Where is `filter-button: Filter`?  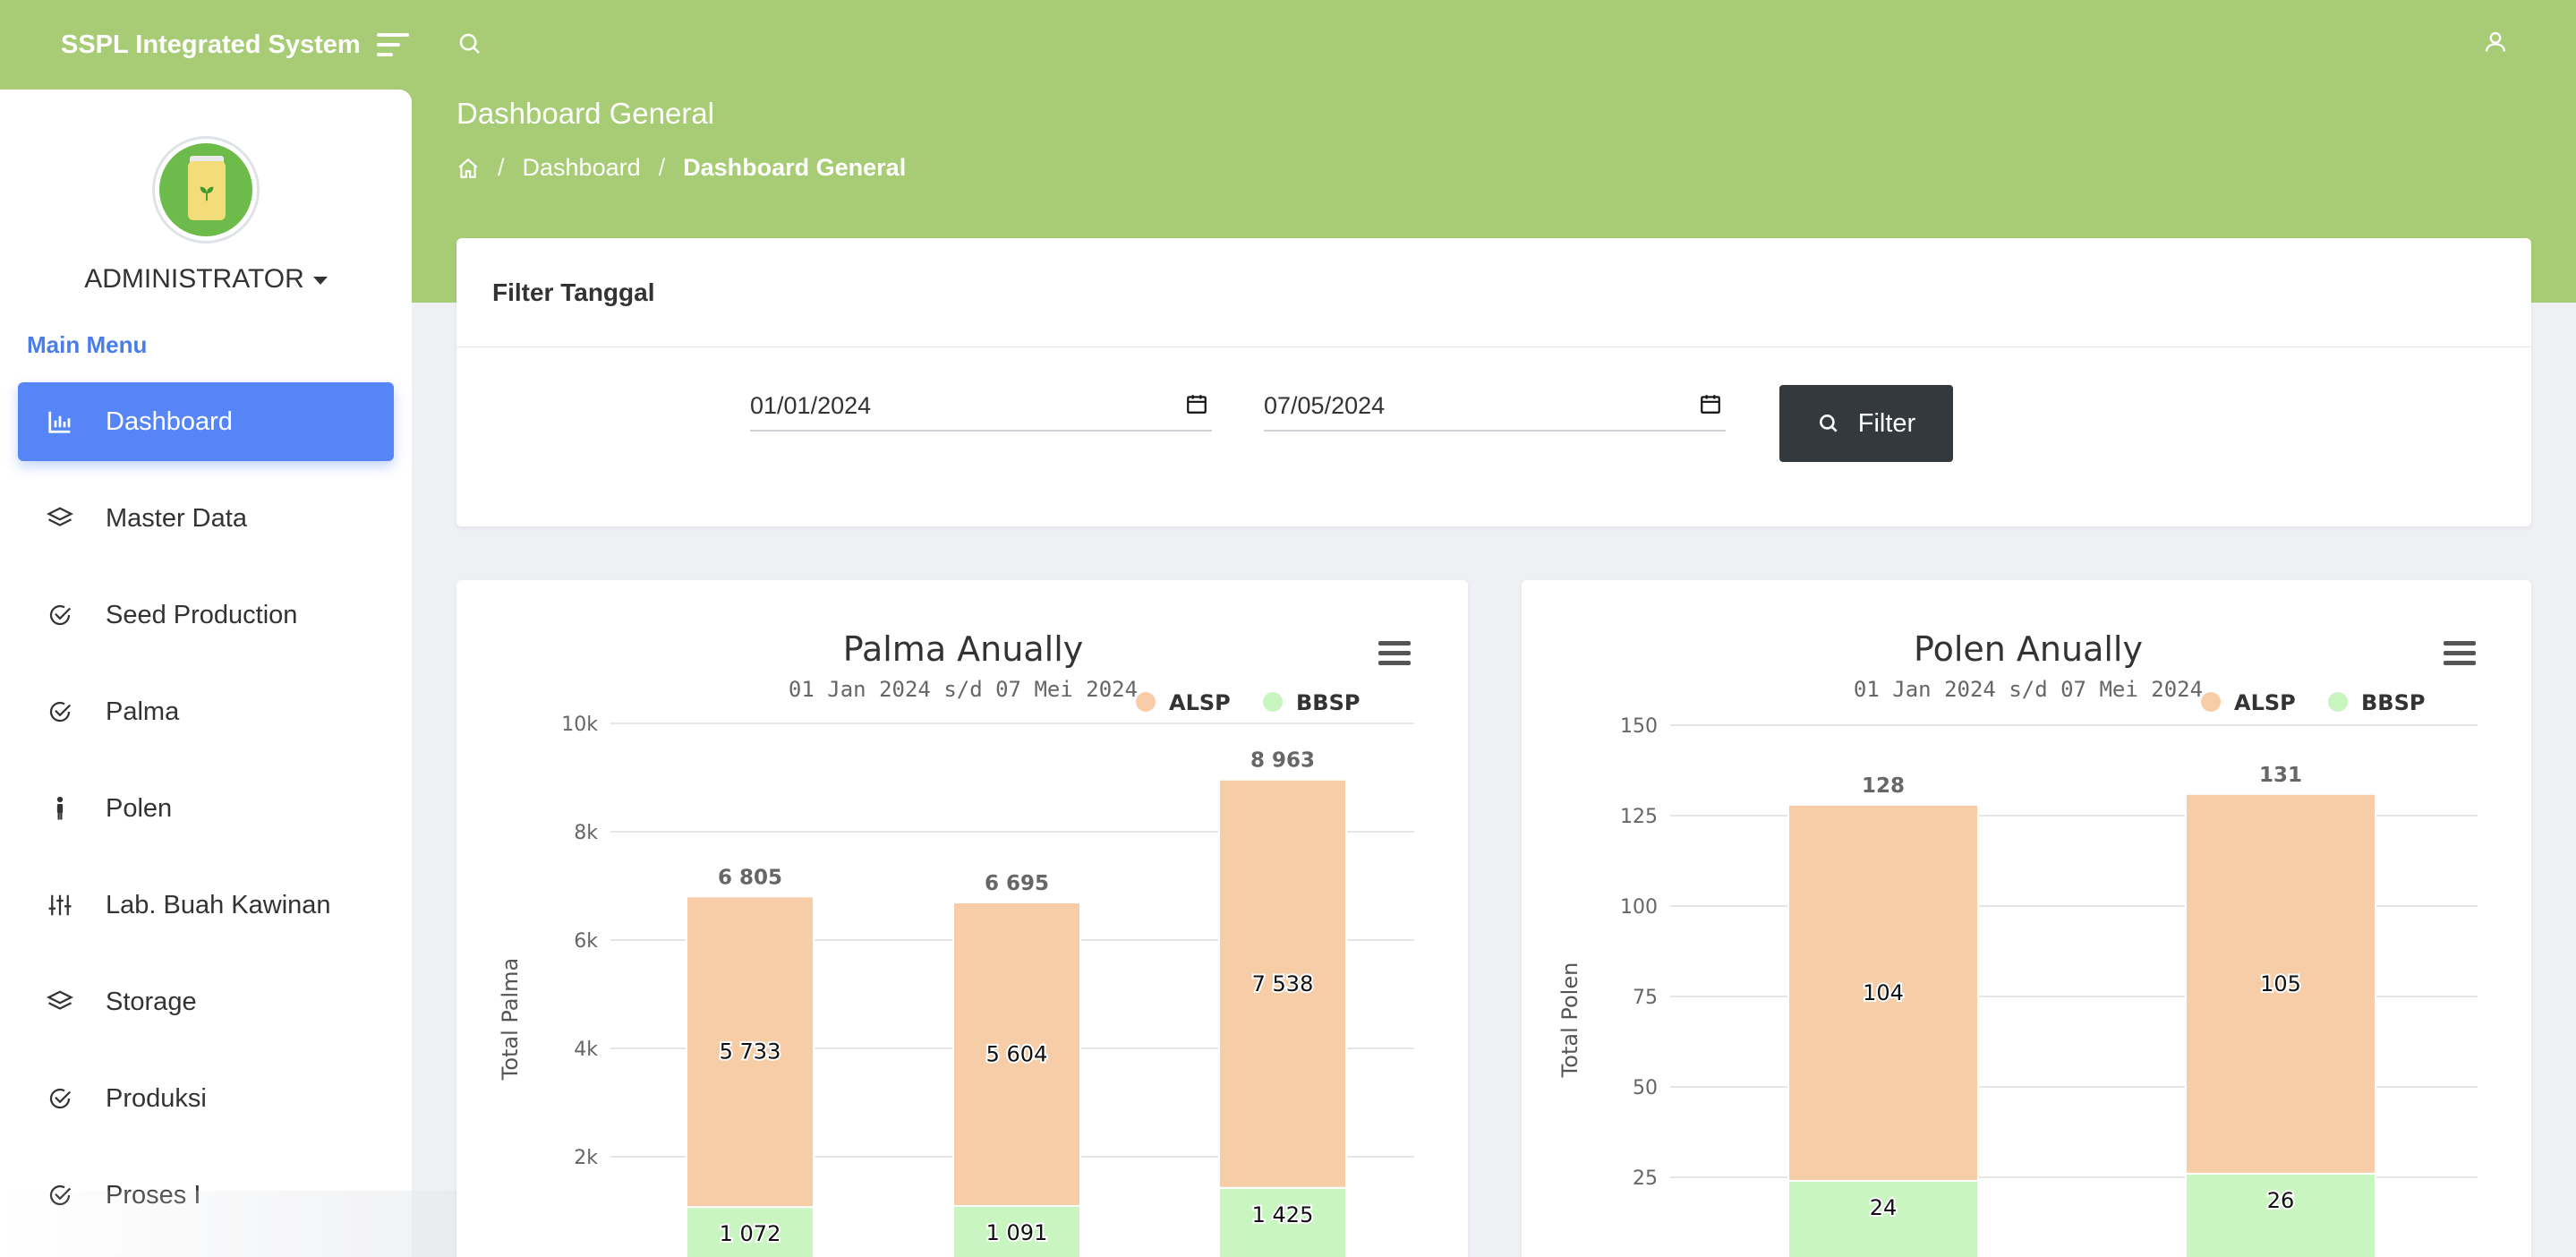
filter-button: Filter is located at coordinates (1866, 424).